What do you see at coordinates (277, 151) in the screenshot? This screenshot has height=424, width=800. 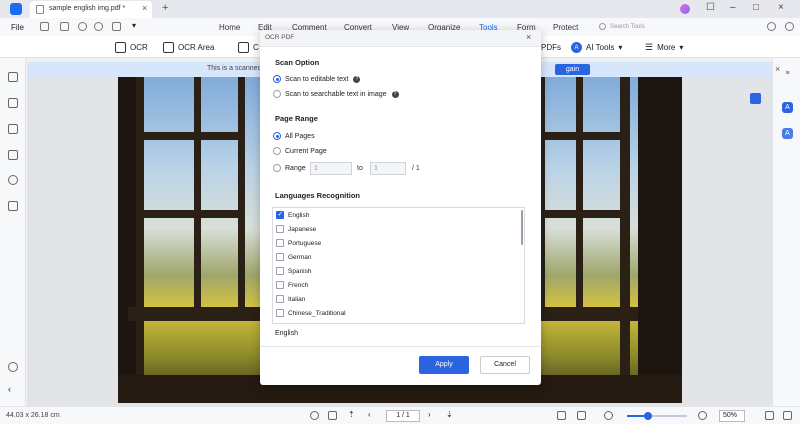 I see `radio-current-page` at bounding box center [277, 151].